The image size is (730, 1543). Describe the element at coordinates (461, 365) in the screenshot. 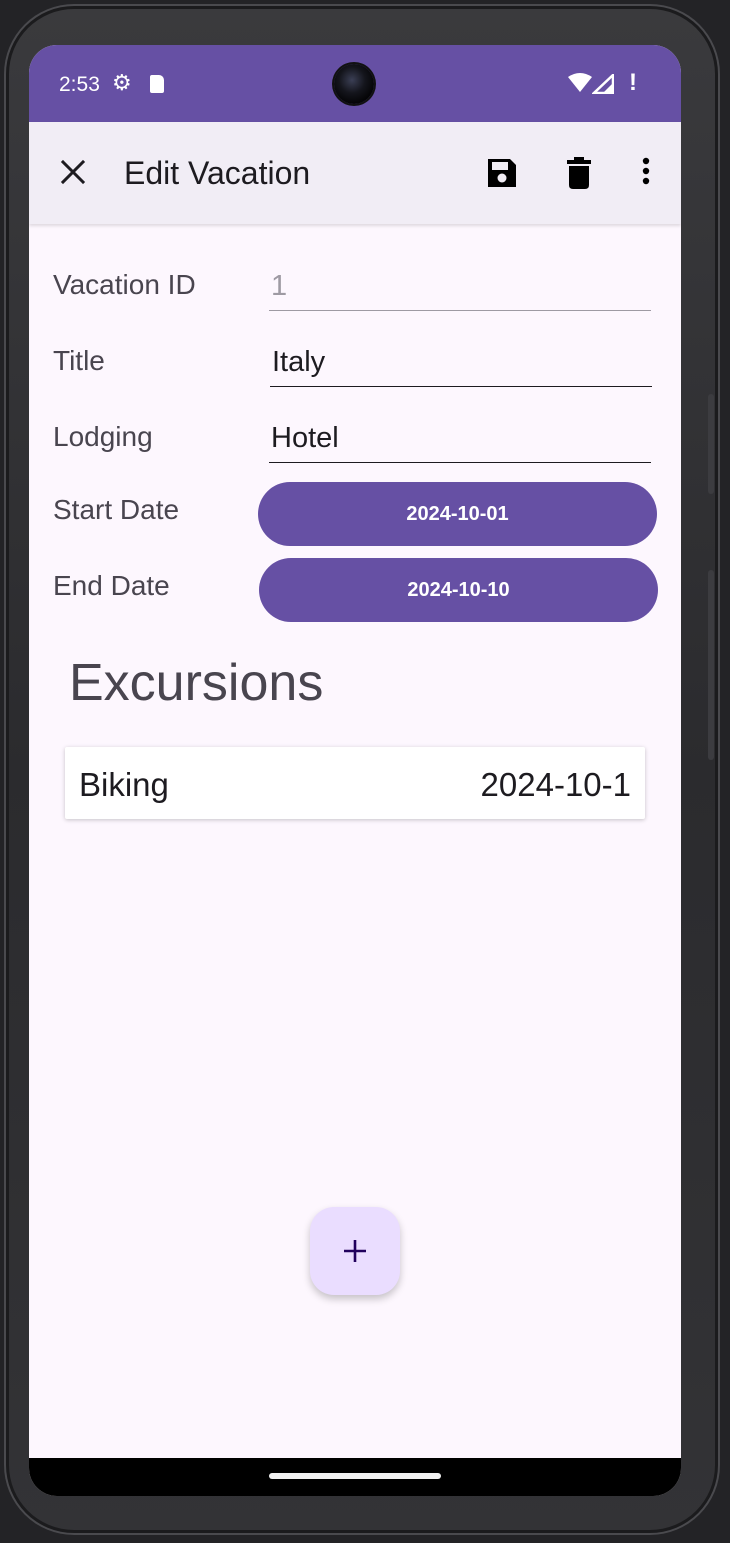

I see `title-field` at that location.